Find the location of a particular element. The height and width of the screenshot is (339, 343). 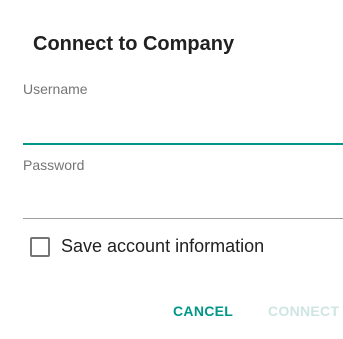

save-account-checkbox: Save account information is located at coordinates (147, 246).